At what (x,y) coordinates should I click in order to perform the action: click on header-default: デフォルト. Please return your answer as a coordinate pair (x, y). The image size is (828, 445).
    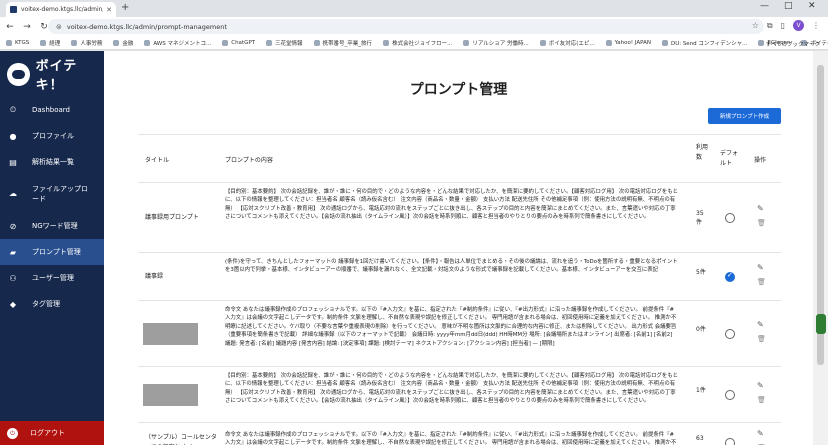
    Looking at the image, I should click on (729, 158).